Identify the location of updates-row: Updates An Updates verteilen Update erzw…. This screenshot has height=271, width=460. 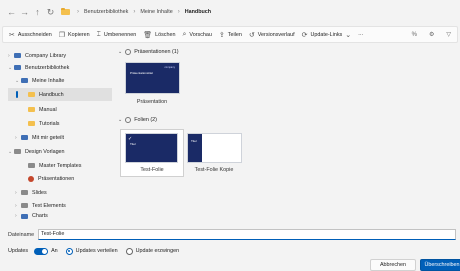
(93, 251).